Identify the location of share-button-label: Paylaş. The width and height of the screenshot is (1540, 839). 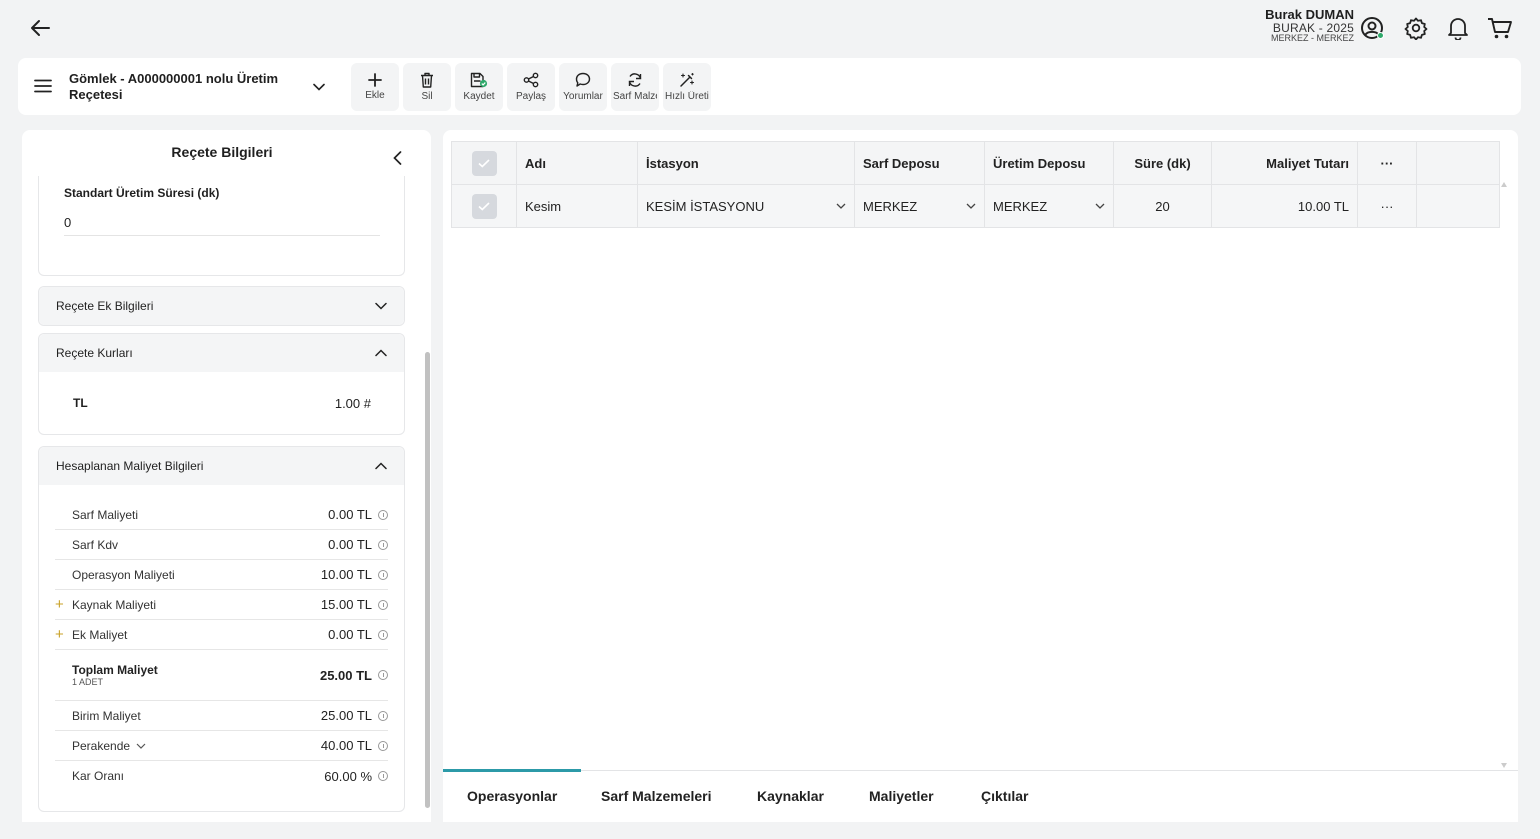
(530, 96).